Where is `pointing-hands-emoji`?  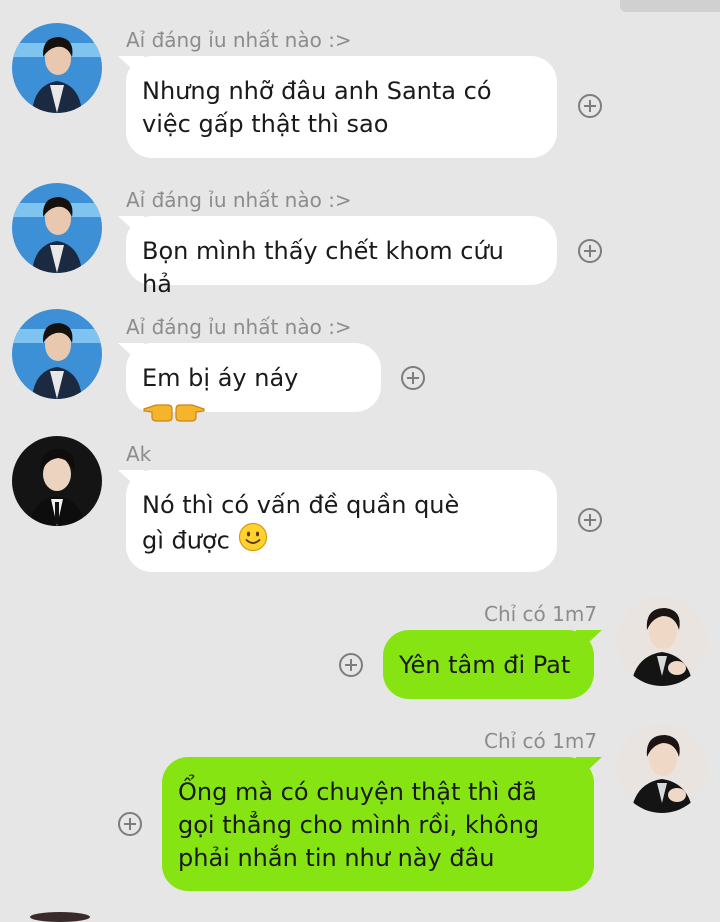 pointing-hands-emoji is located at coordinates (174, 413).